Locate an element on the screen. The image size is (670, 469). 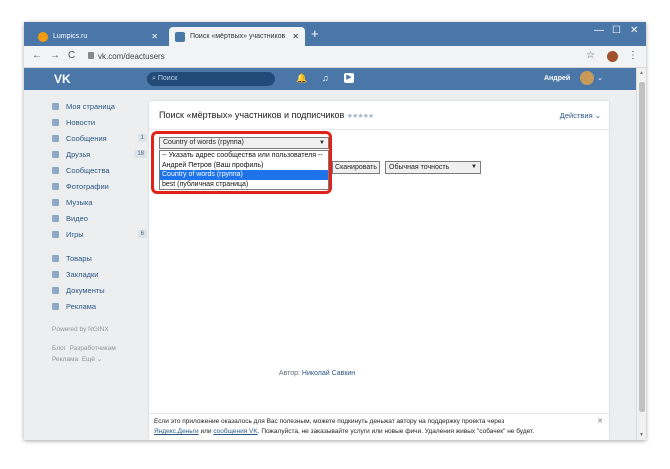
music-icon: ♫ is located at coordinates (325, 78).